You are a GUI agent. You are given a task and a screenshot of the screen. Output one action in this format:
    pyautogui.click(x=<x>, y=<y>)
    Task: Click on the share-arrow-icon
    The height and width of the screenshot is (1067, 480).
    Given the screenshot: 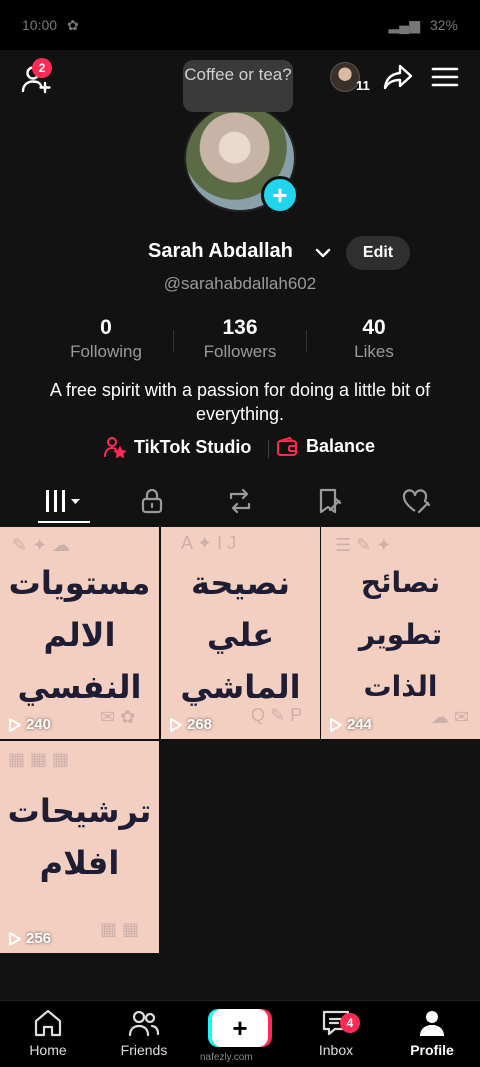 What is the action you would take?
    pyautogui.click(x=398, y=77)
    